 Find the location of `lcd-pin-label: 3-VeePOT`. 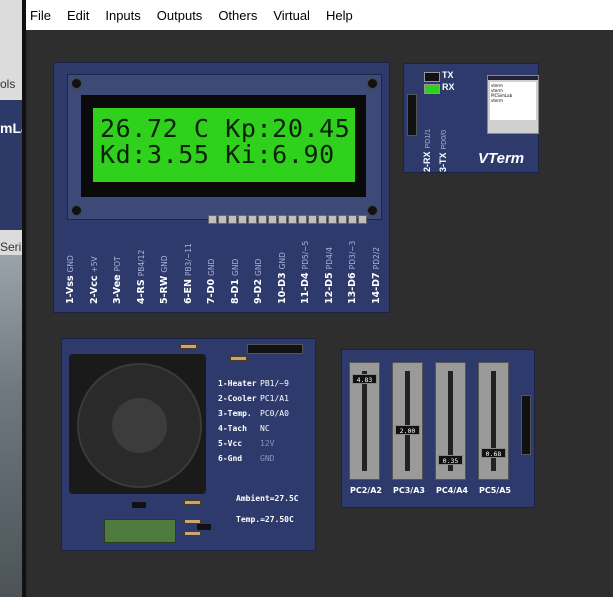

lcd-pin-label: 3-VeePOT is located at coordinates (117, 280).